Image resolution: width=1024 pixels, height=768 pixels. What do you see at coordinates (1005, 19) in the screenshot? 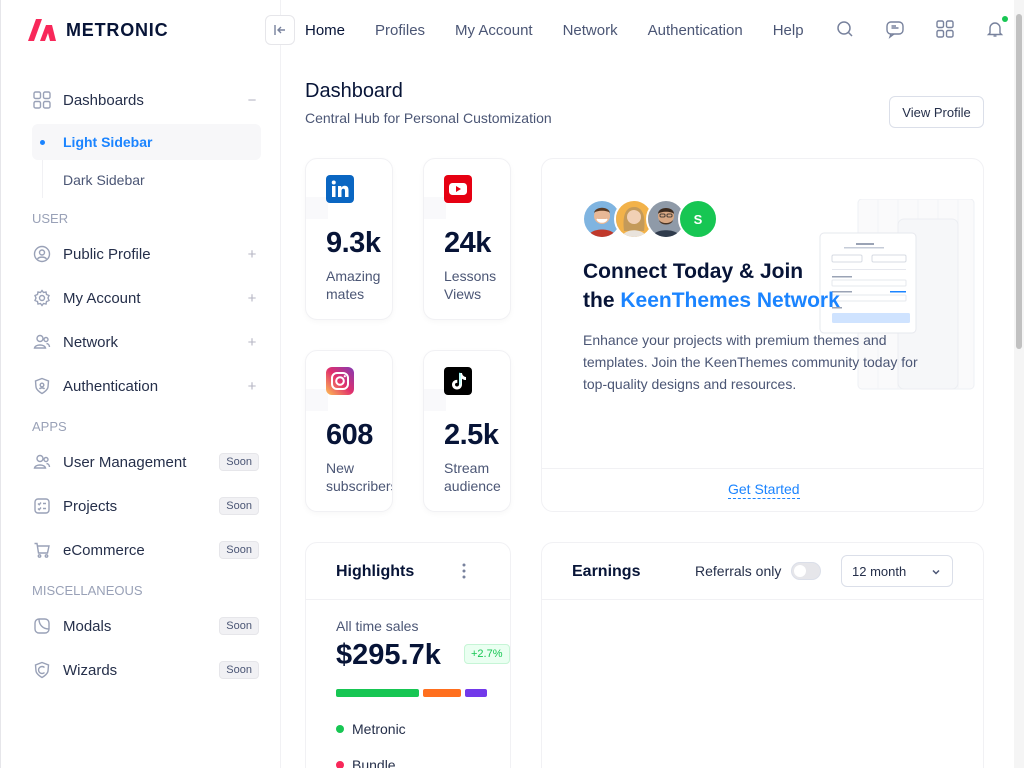
I see `notification-dot` at bounding box center [1005, 19].